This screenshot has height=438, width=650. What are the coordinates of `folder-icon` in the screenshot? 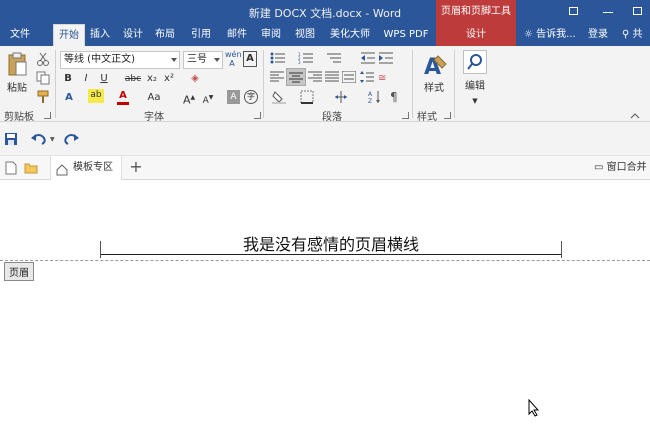 It's located at (31, 168).